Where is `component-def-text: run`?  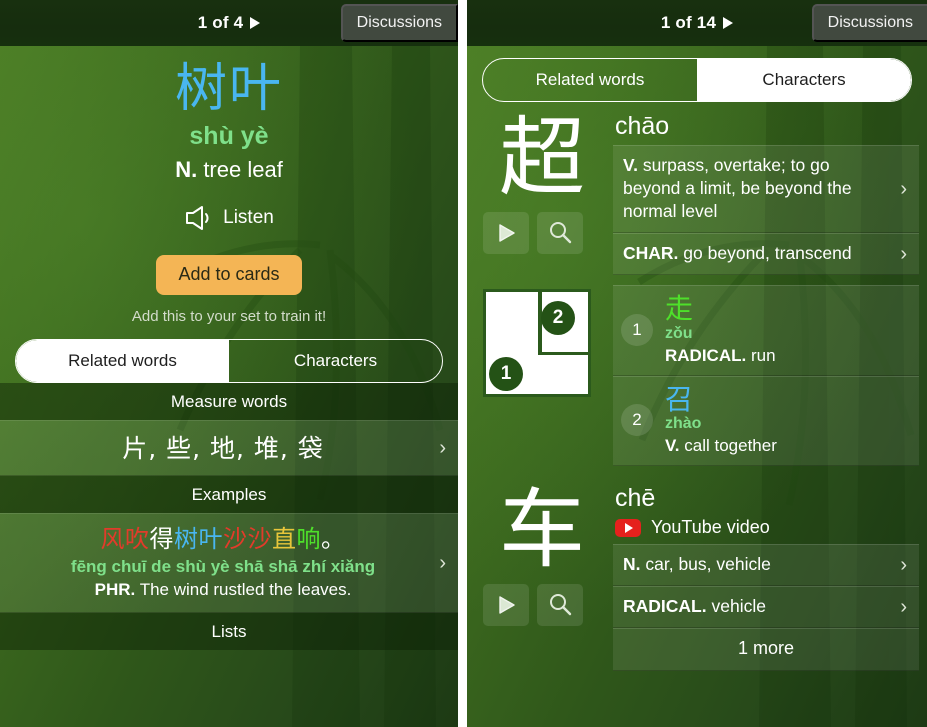 component-def-text: run is located at coordinates (763, 355).